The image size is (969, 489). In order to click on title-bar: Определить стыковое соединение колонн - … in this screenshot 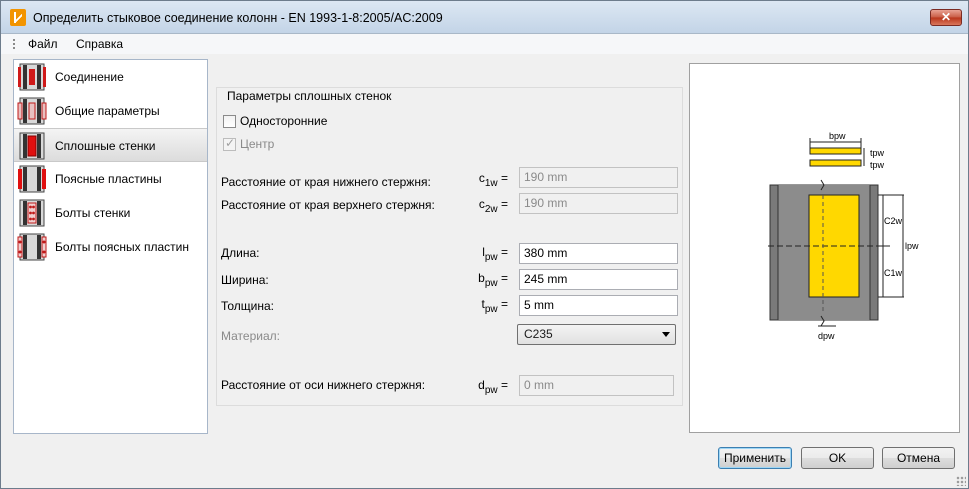, I will do `click(484, 17)`.